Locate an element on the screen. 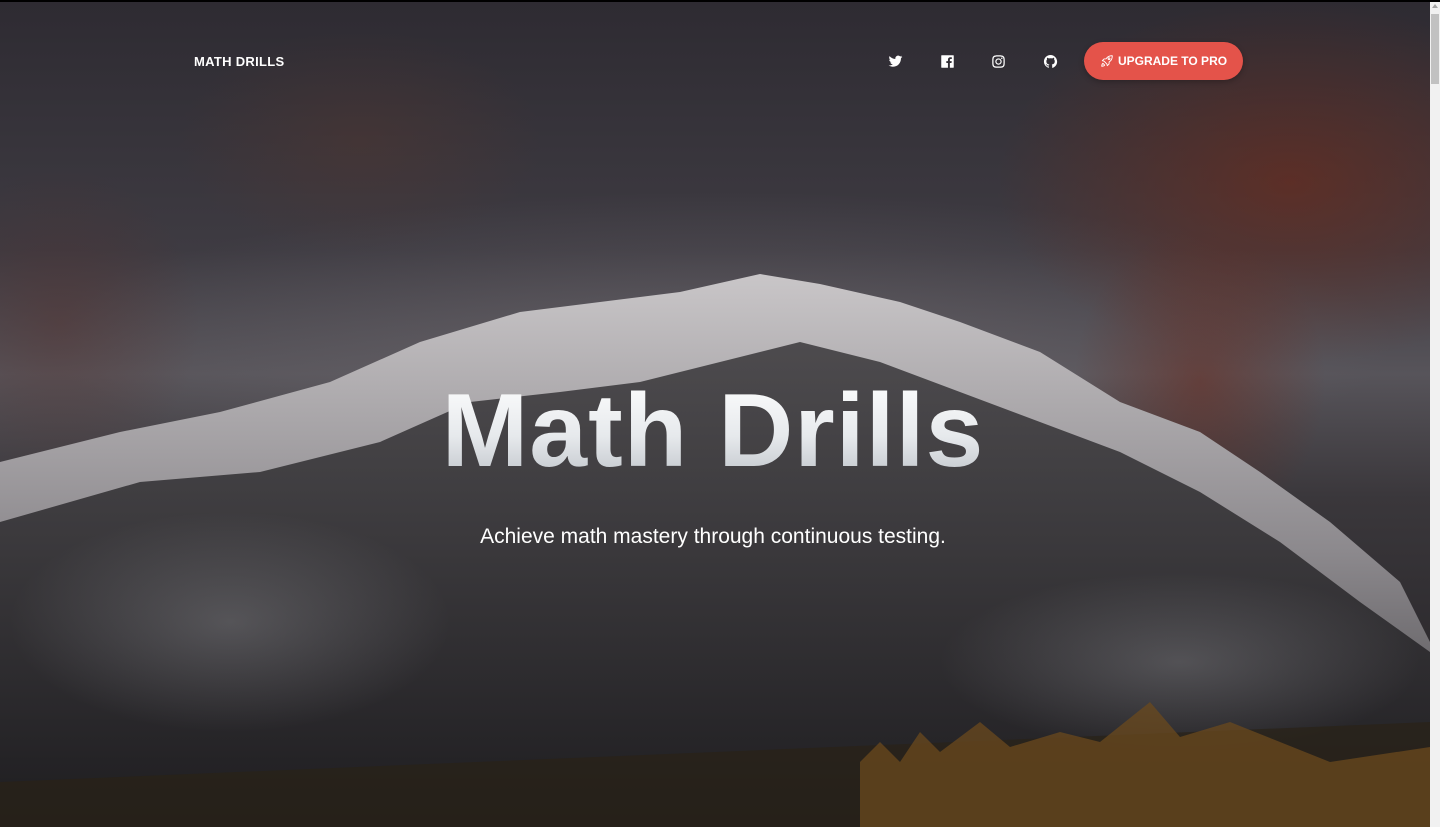  facebook-icon is located at coordinates (947, 61).